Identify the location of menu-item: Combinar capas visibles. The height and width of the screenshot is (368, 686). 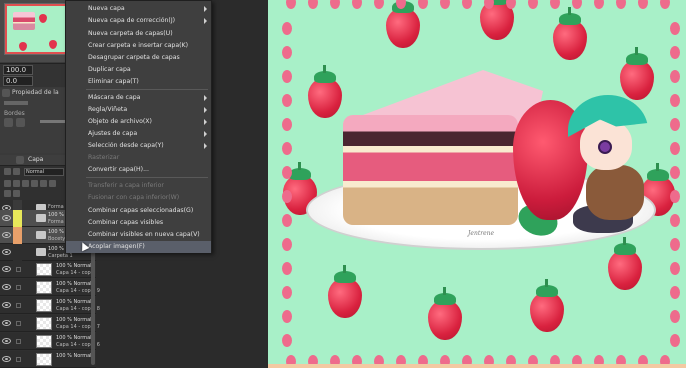
(138, 223).